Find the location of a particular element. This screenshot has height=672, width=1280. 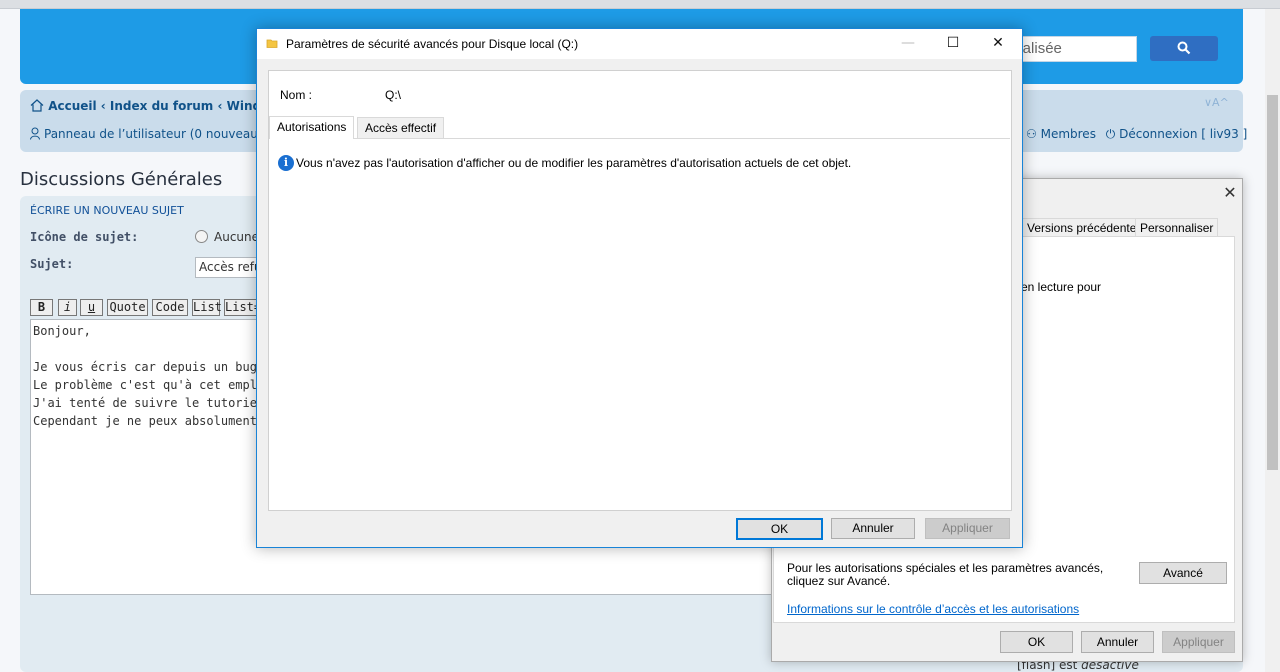

name-label: Nom : is located at coordinates (296, 95).